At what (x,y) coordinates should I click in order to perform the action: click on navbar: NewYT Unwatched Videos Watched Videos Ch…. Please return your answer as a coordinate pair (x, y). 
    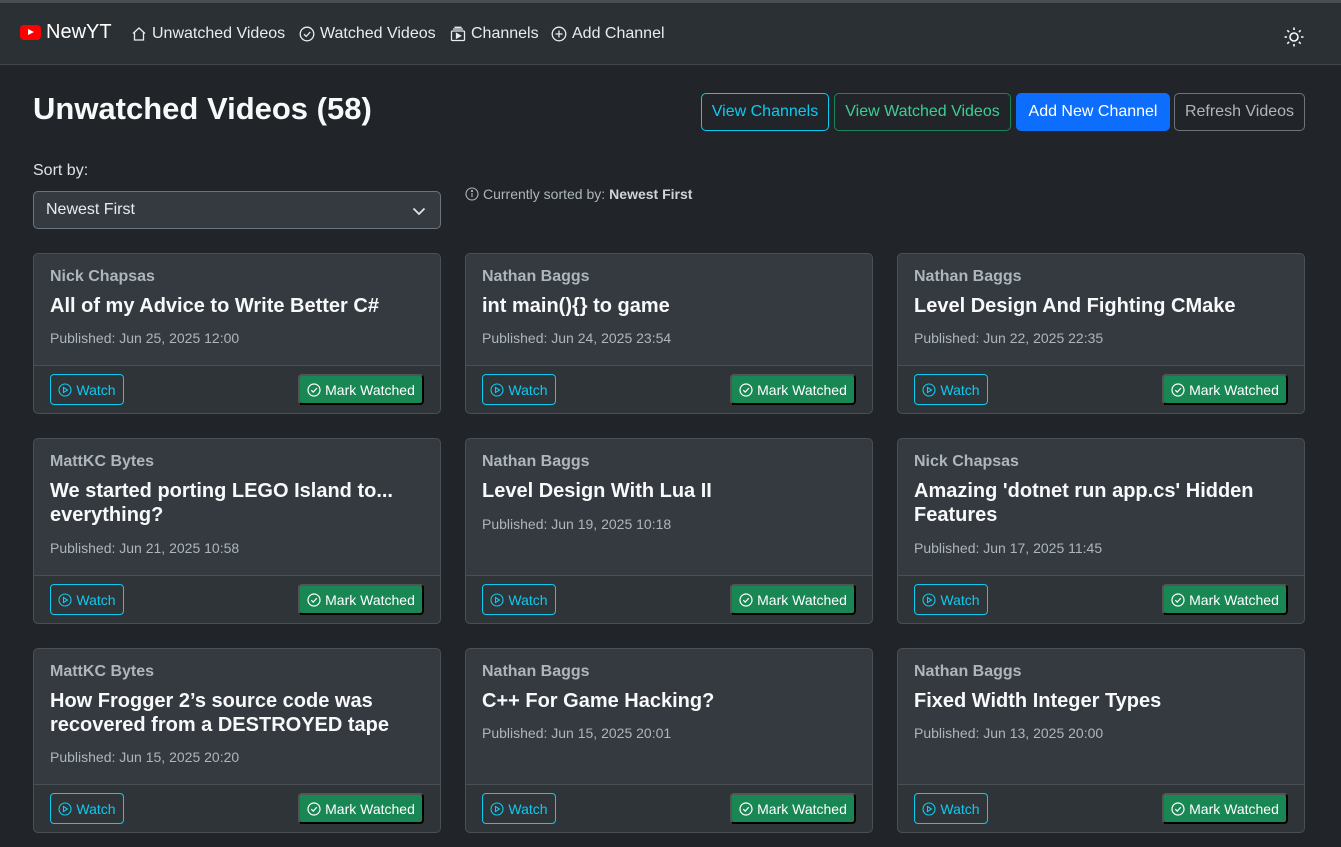
    Looking at the image, I should click on (670, 34).